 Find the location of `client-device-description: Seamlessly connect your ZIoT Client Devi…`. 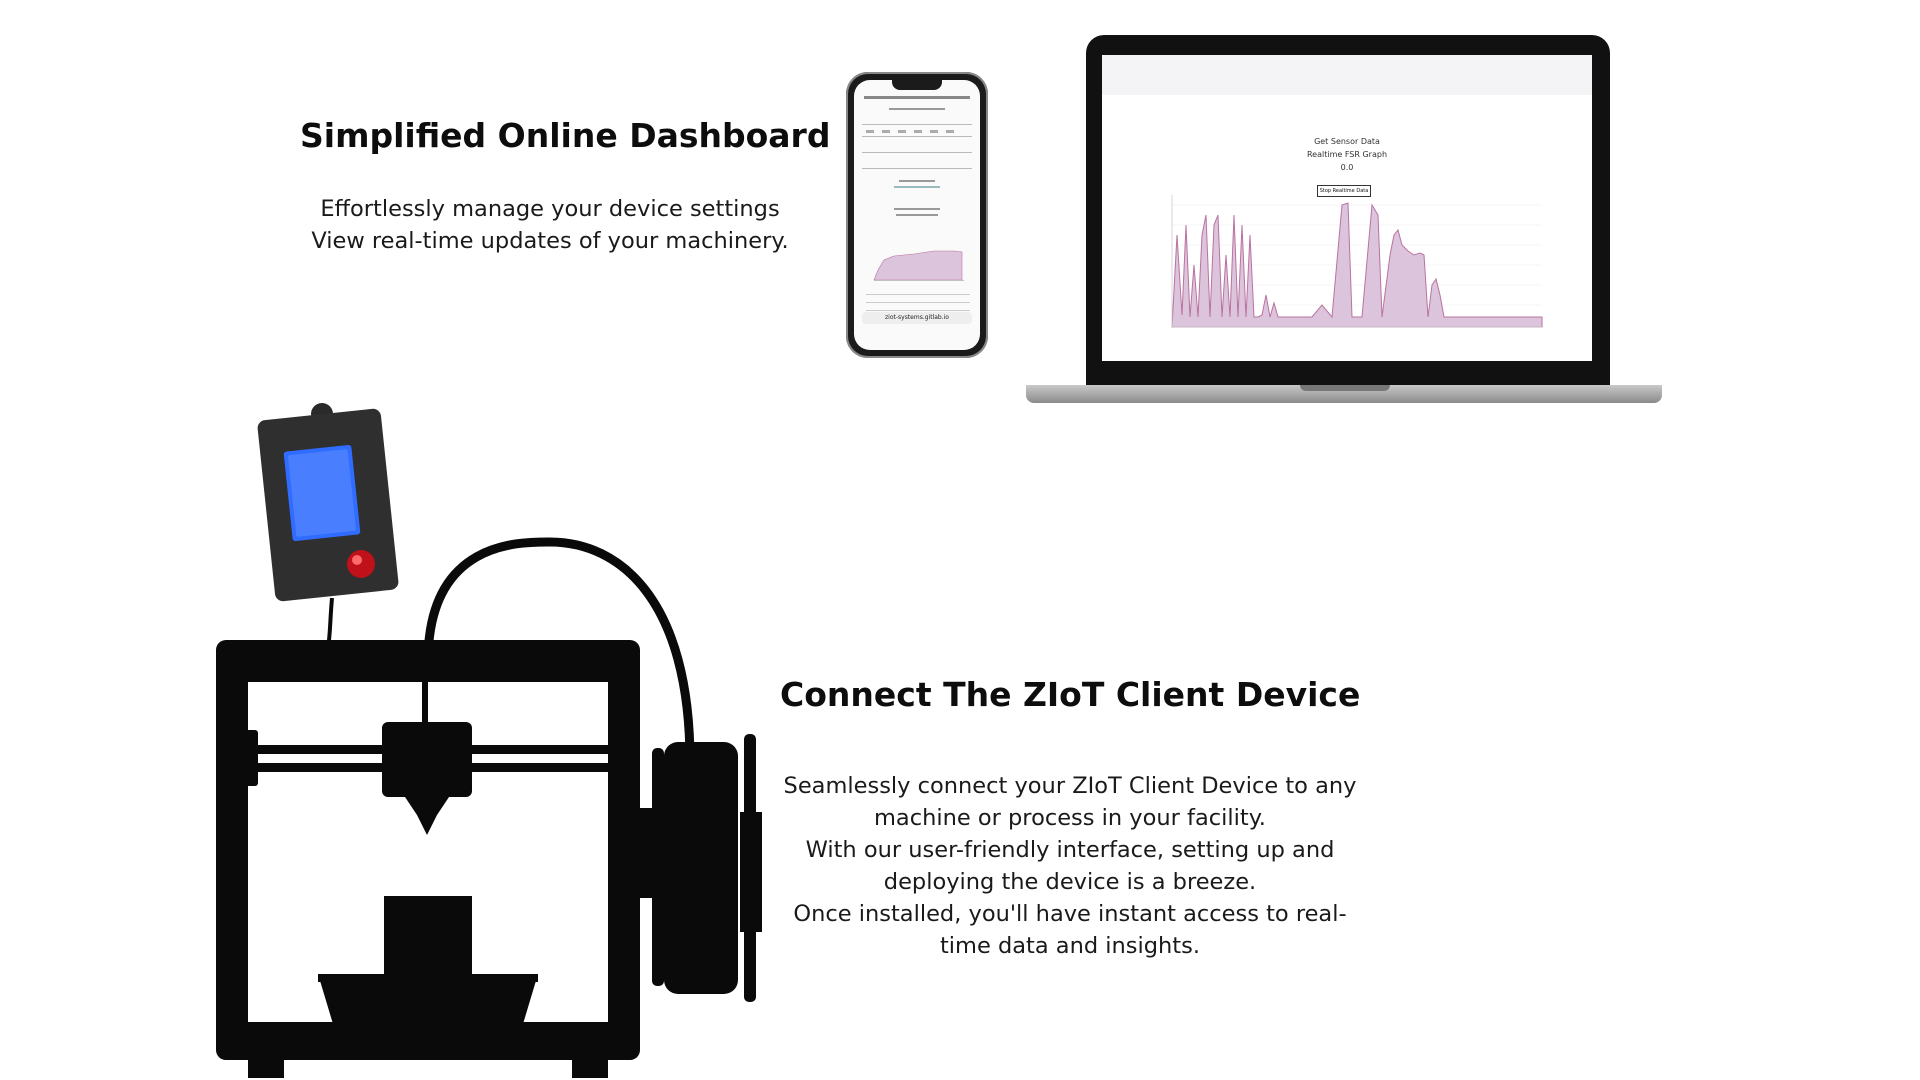

client-device-description: Seamlessly connect your ZIoT Client Devi… is located at coordinates (1070, 866).